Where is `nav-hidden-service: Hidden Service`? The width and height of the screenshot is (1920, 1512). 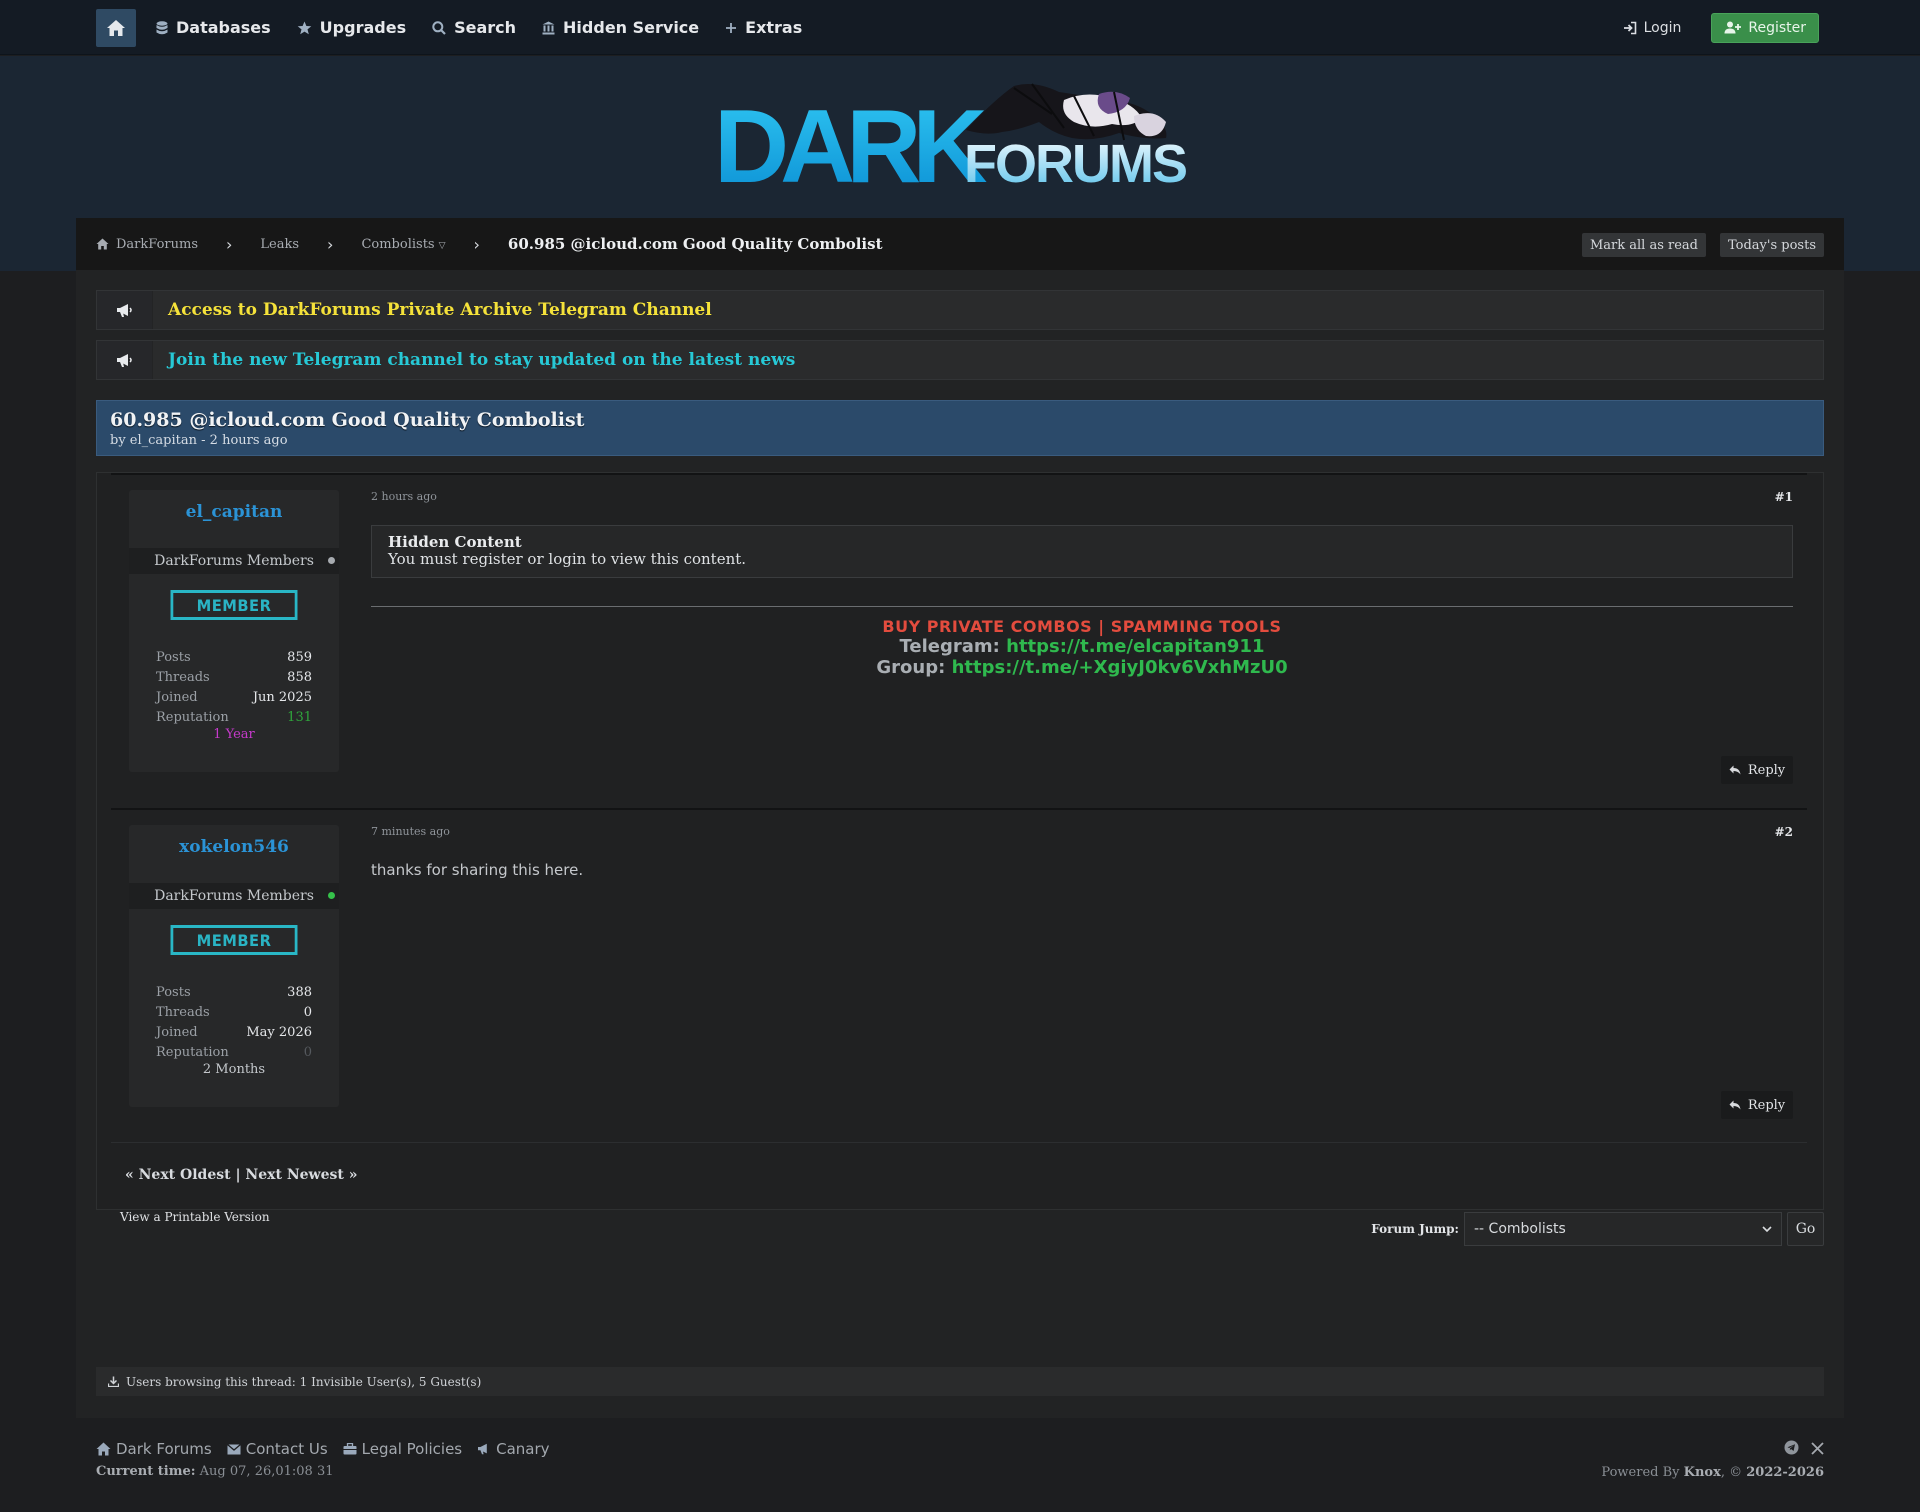 nav-hidden-service: Hidden Service is located at coordinates (620, 27).